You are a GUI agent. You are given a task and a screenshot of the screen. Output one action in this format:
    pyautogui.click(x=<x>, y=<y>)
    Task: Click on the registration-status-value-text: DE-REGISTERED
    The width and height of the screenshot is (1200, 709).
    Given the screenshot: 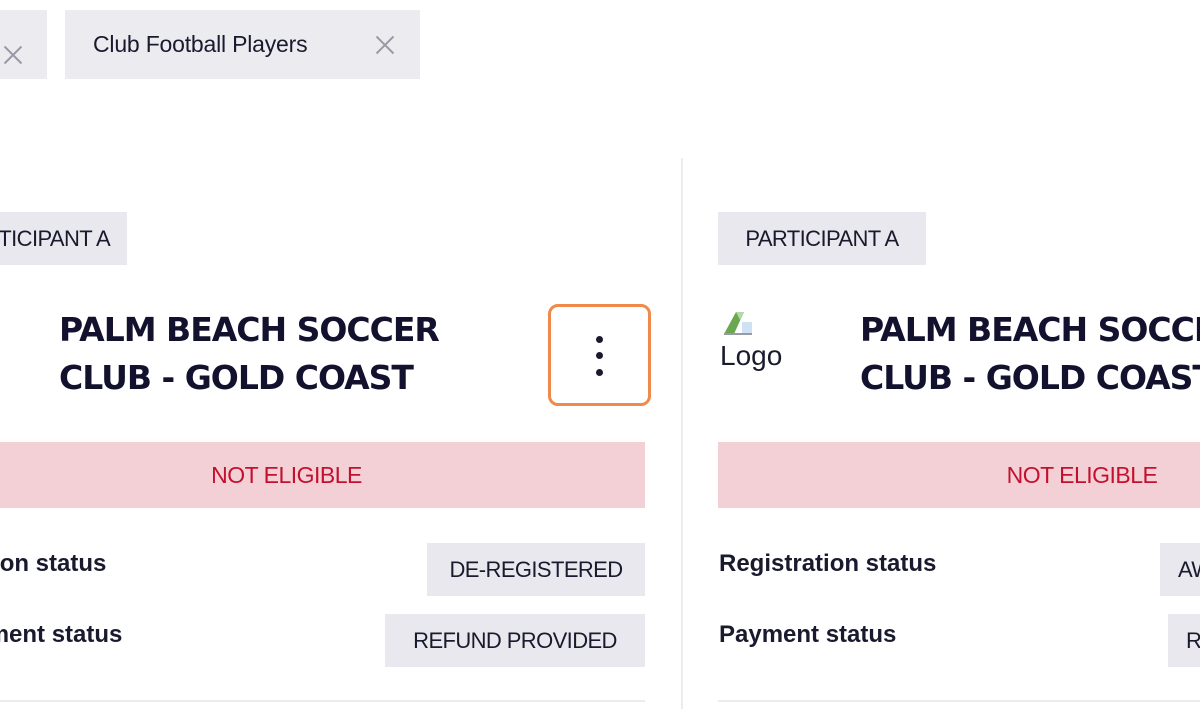 What is the action you would take?
    pyautogui.click(x=536, y=569)
    